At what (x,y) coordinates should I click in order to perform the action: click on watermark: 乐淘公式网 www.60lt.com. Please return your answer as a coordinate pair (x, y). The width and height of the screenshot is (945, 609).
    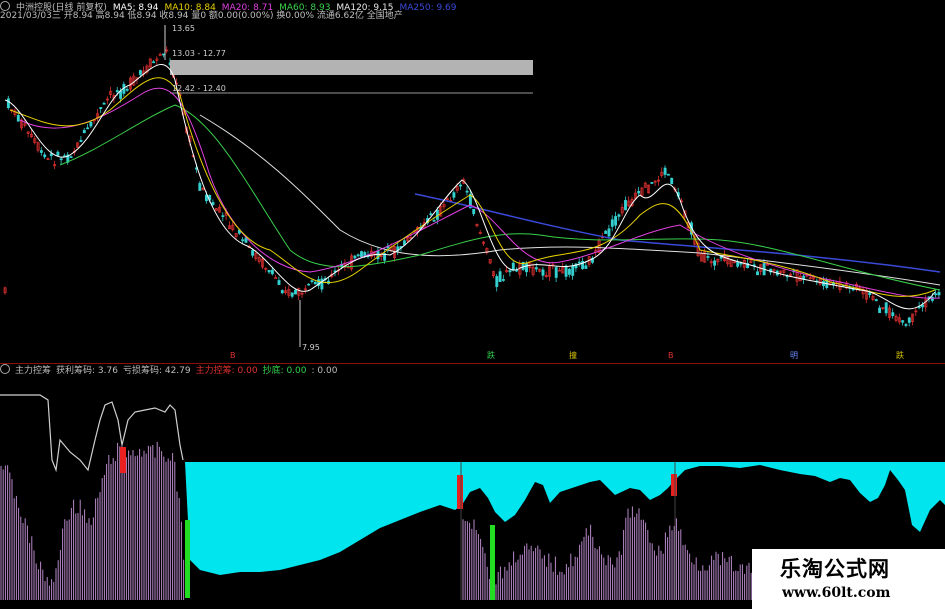
    Looking at the image, I should click on (848, 579).